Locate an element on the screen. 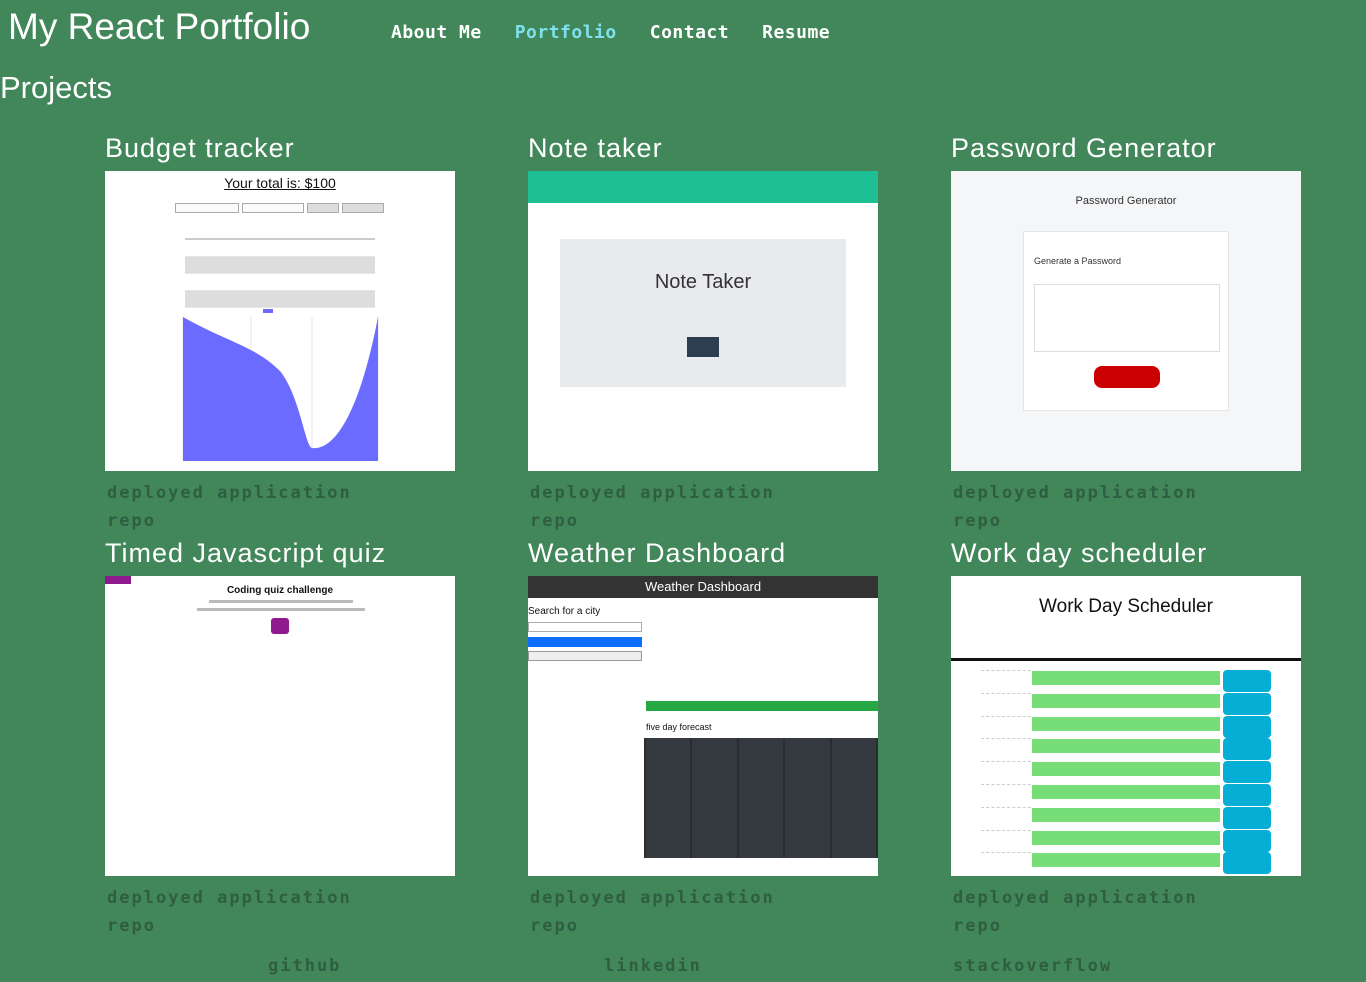 This screenshot has height=982, width=1366. preview-heading: Weather Dashboard is located at coordinates (703, 587).